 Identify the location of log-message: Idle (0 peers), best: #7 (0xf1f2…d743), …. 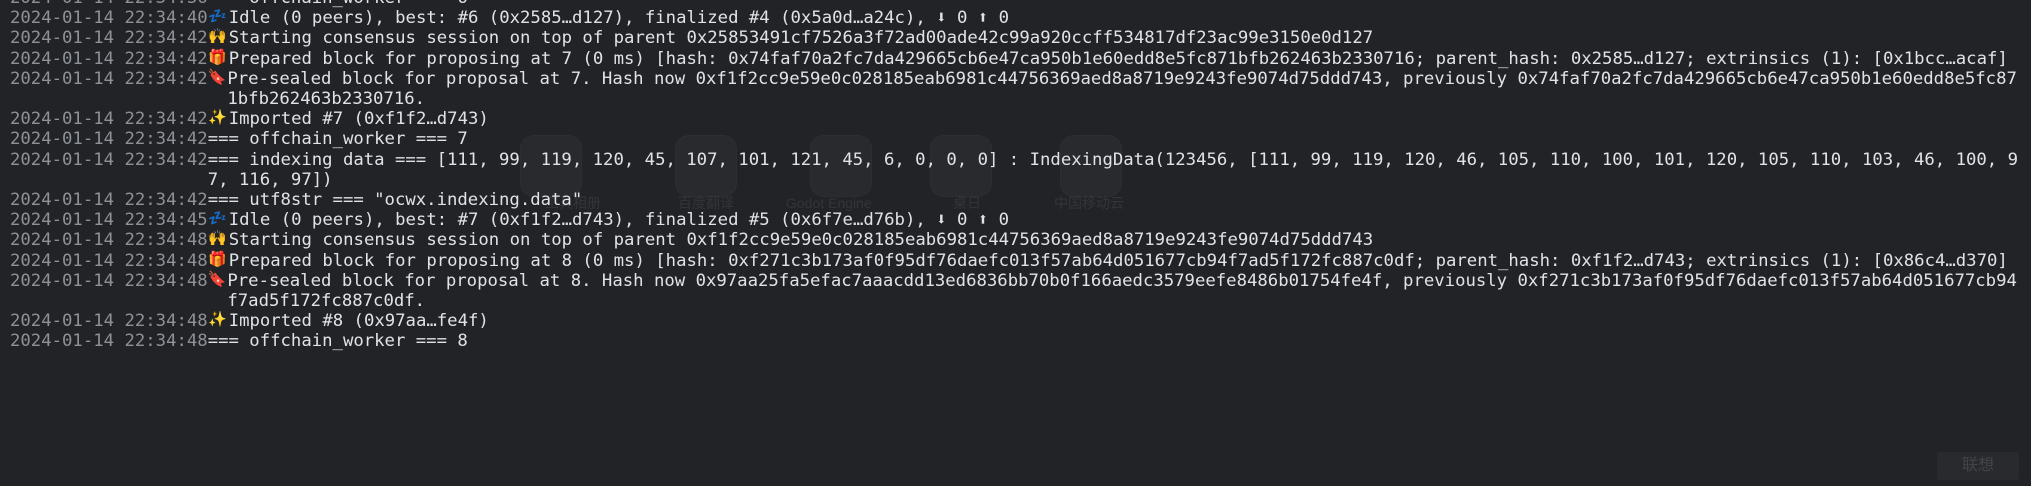
(619, 220).